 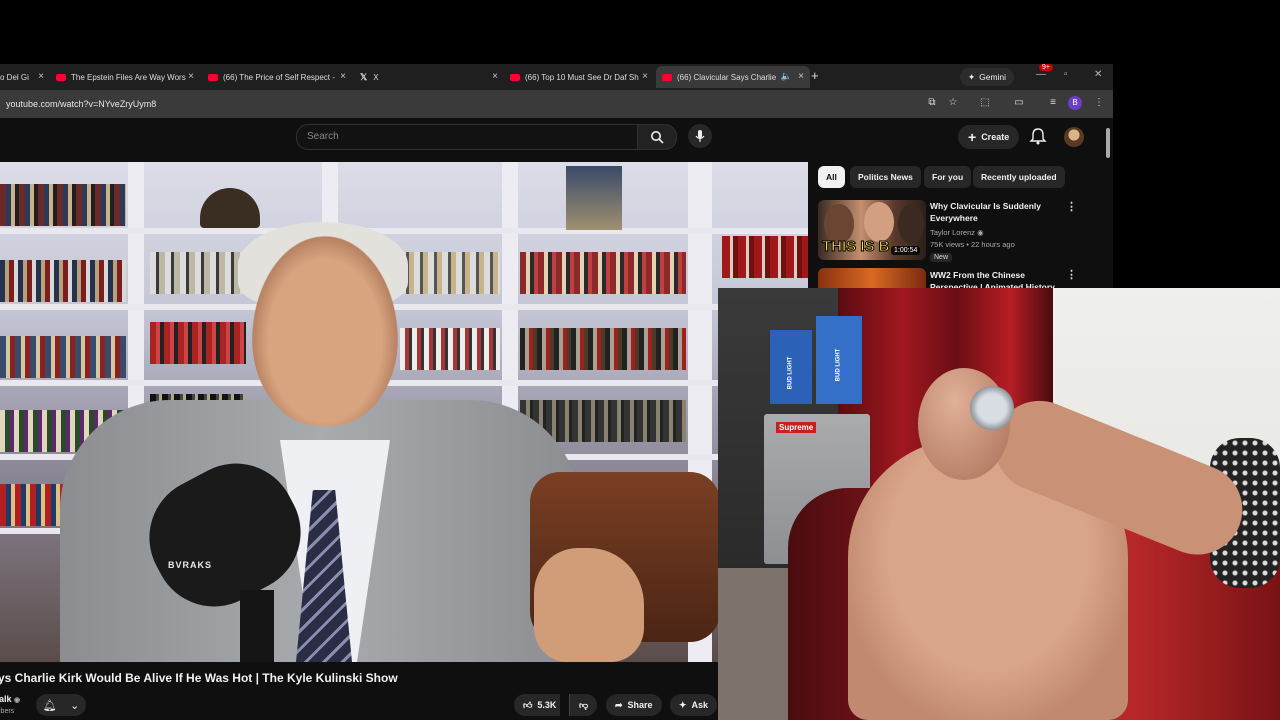 I want to click on thumbnail-text: THIS IS B, so click(x=856, y=247).